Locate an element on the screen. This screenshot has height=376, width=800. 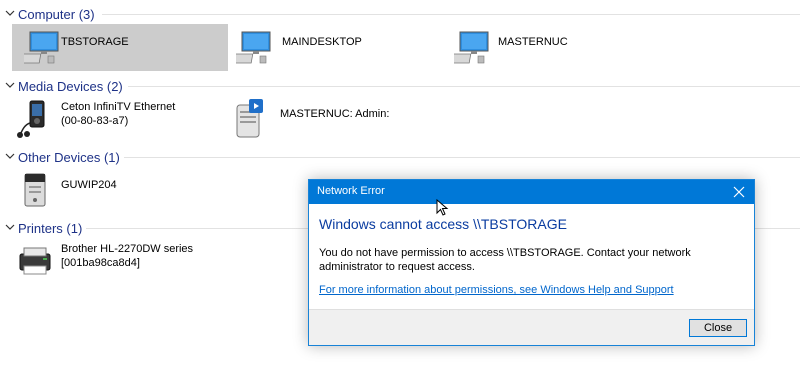
close-icon is located at coordinates (739, 192).